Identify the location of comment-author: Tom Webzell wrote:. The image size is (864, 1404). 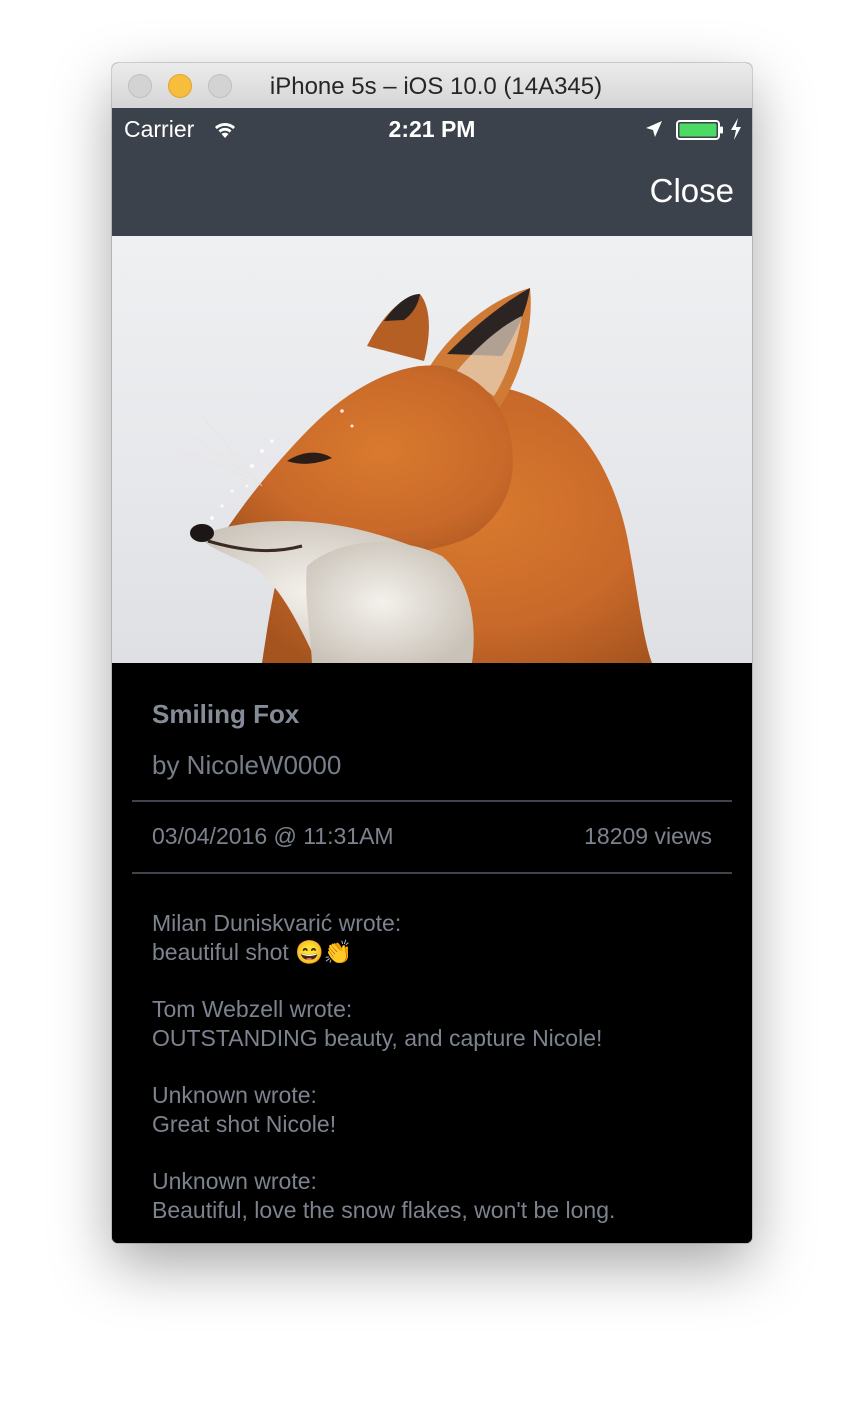
(252, 1009).